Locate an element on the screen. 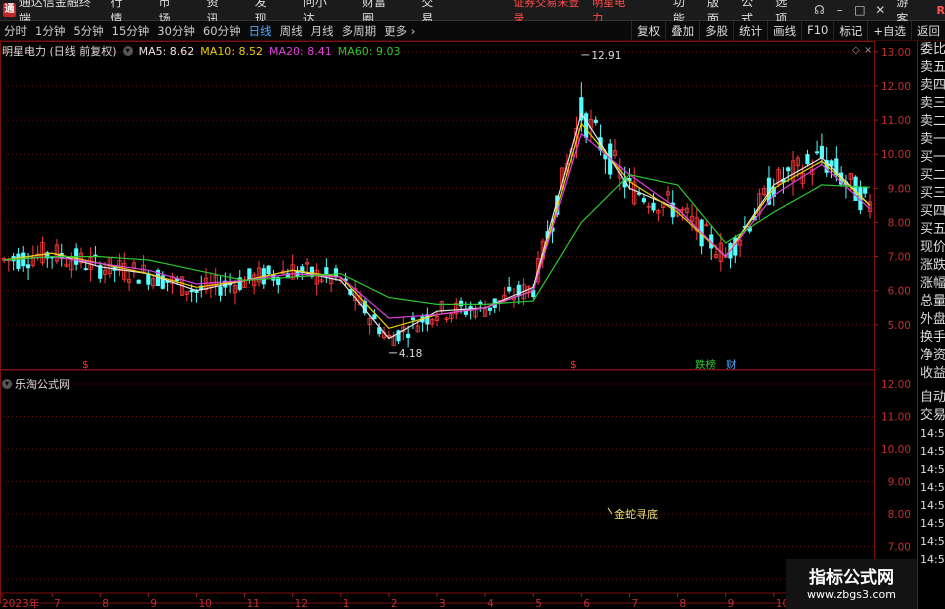  period-daily: 日线 is located at coordinates (260, 31).